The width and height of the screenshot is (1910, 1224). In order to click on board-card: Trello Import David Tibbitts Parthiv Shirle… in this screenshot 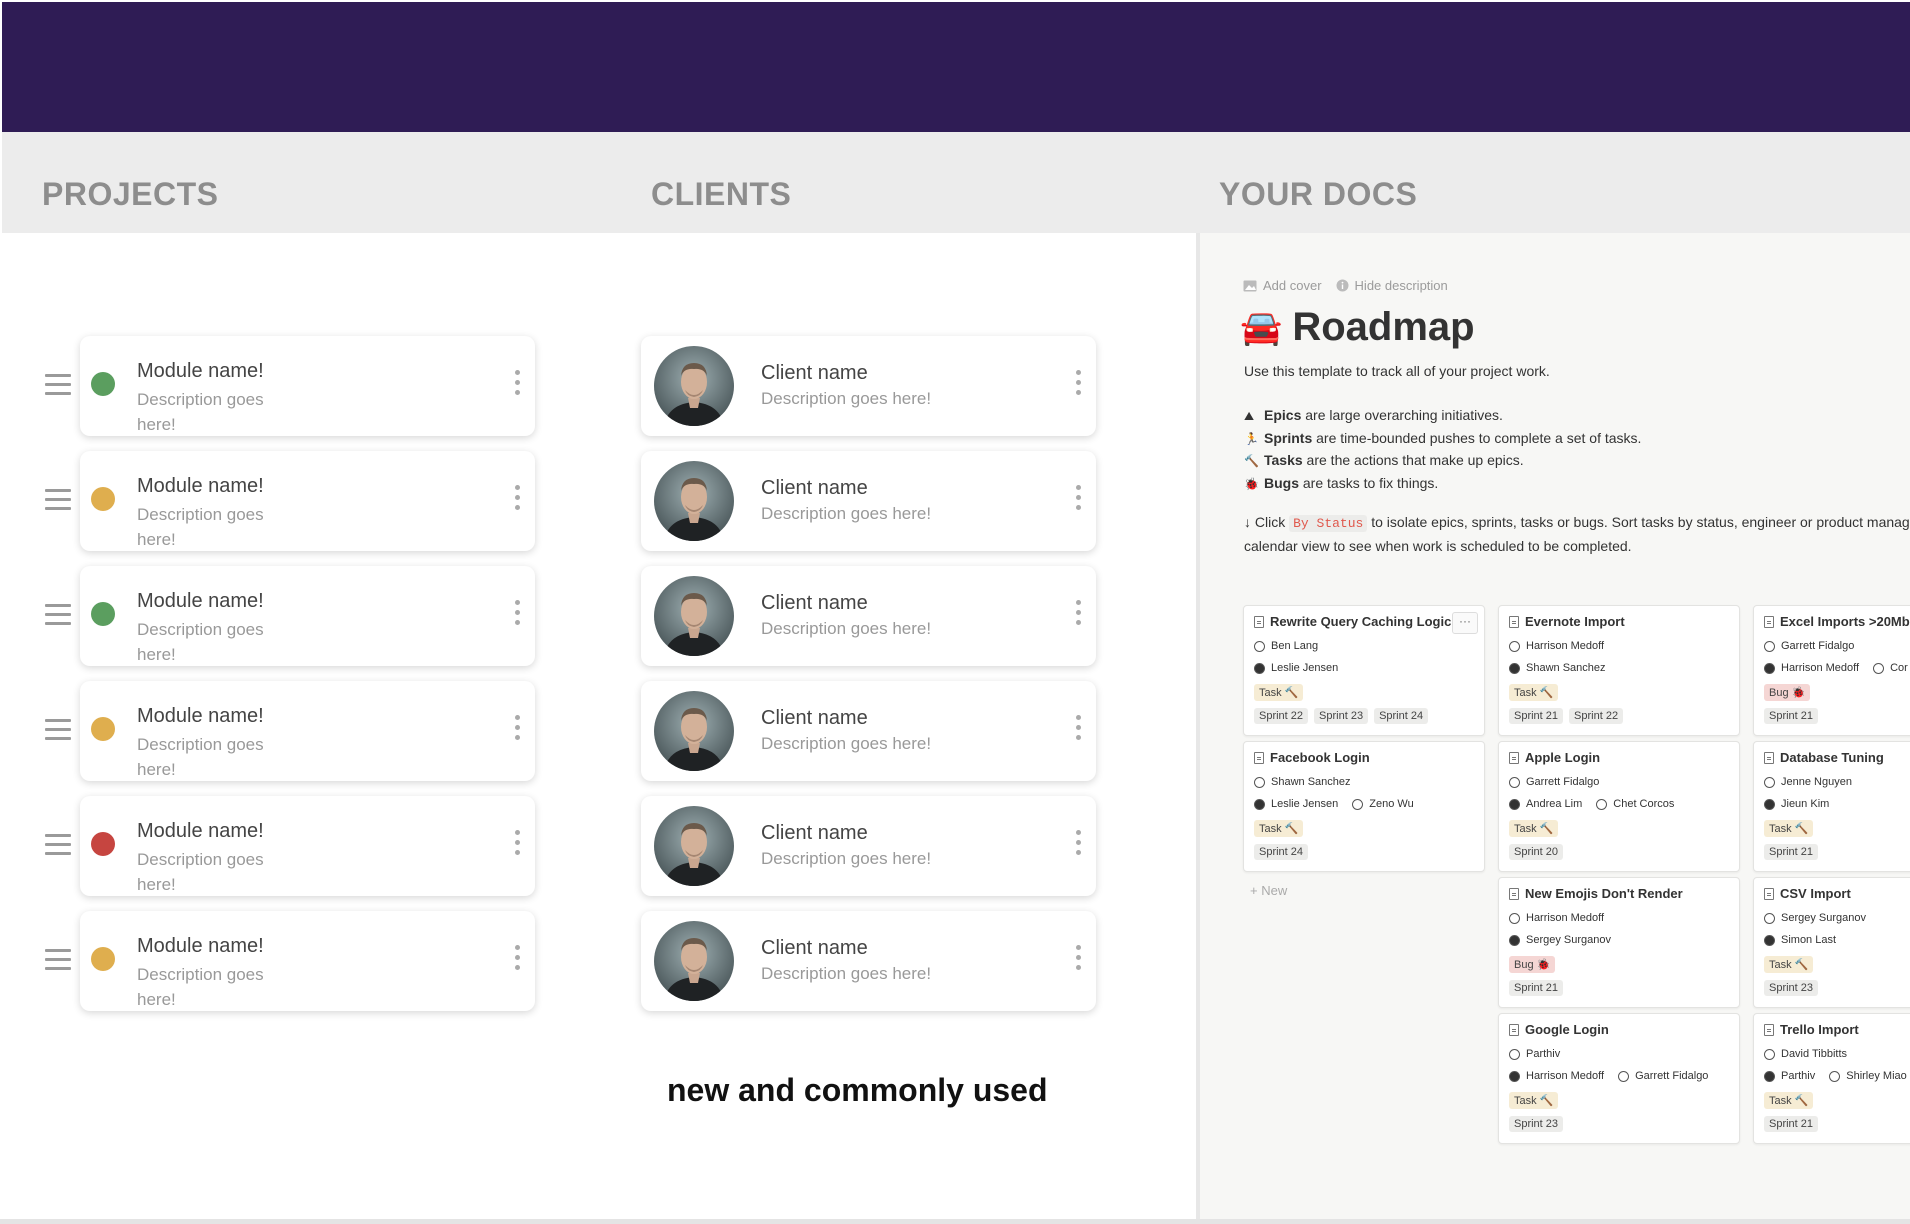, I will do `click(1831, 1078)`.